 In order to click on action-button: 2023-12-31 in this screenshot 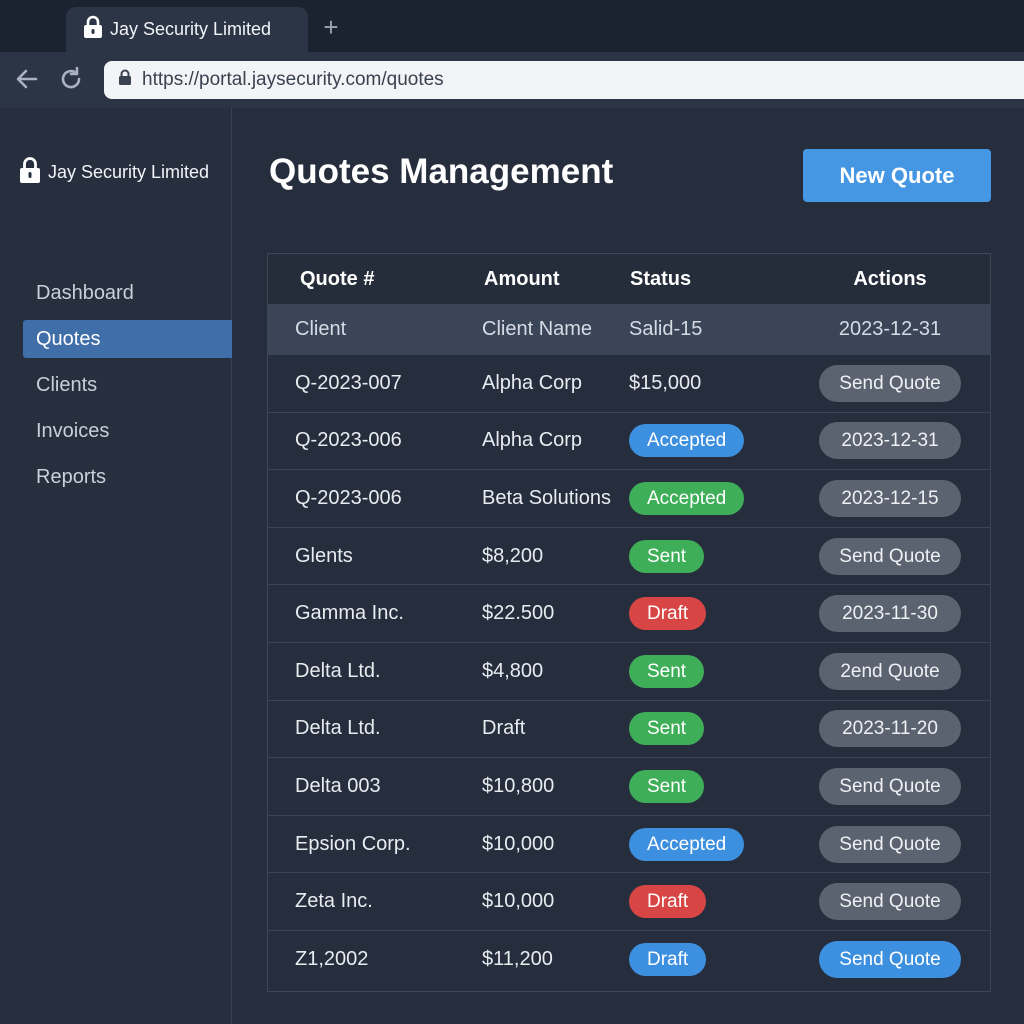, I will do `click(890, 441)`.